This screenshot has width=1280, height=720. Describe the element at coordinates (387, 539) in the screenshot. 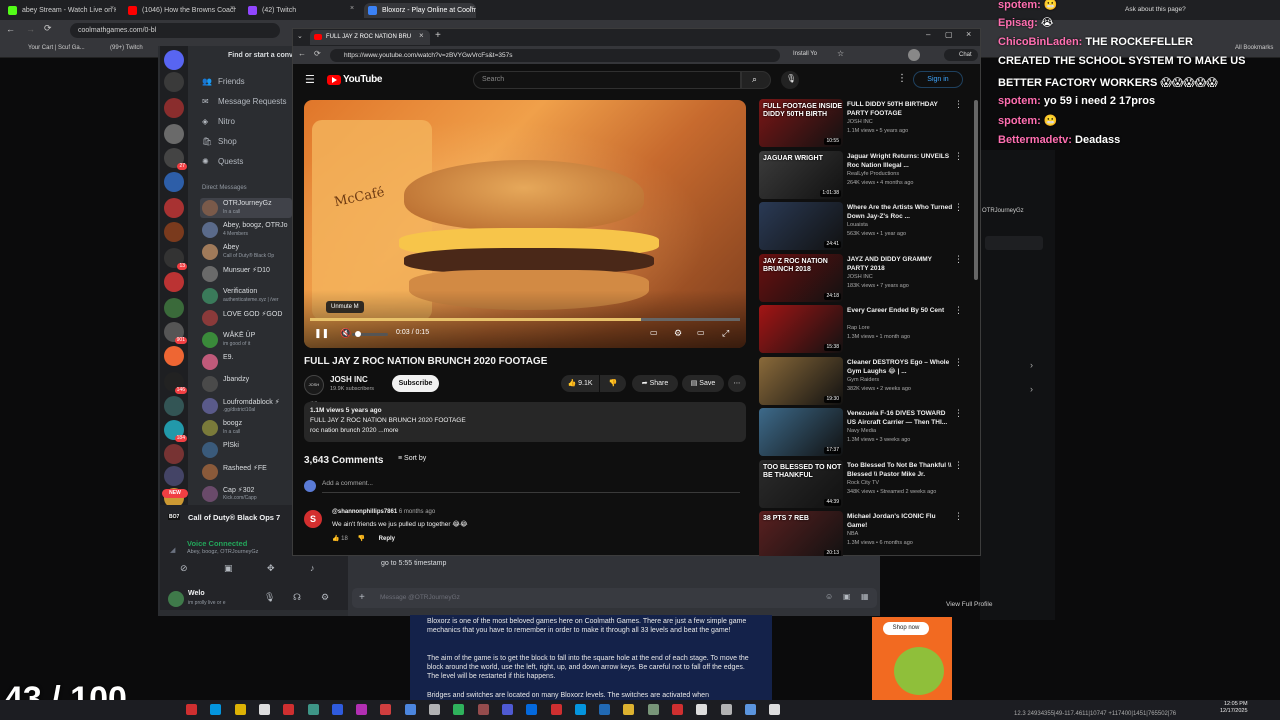

I see `reply-button: Reply` at that location.